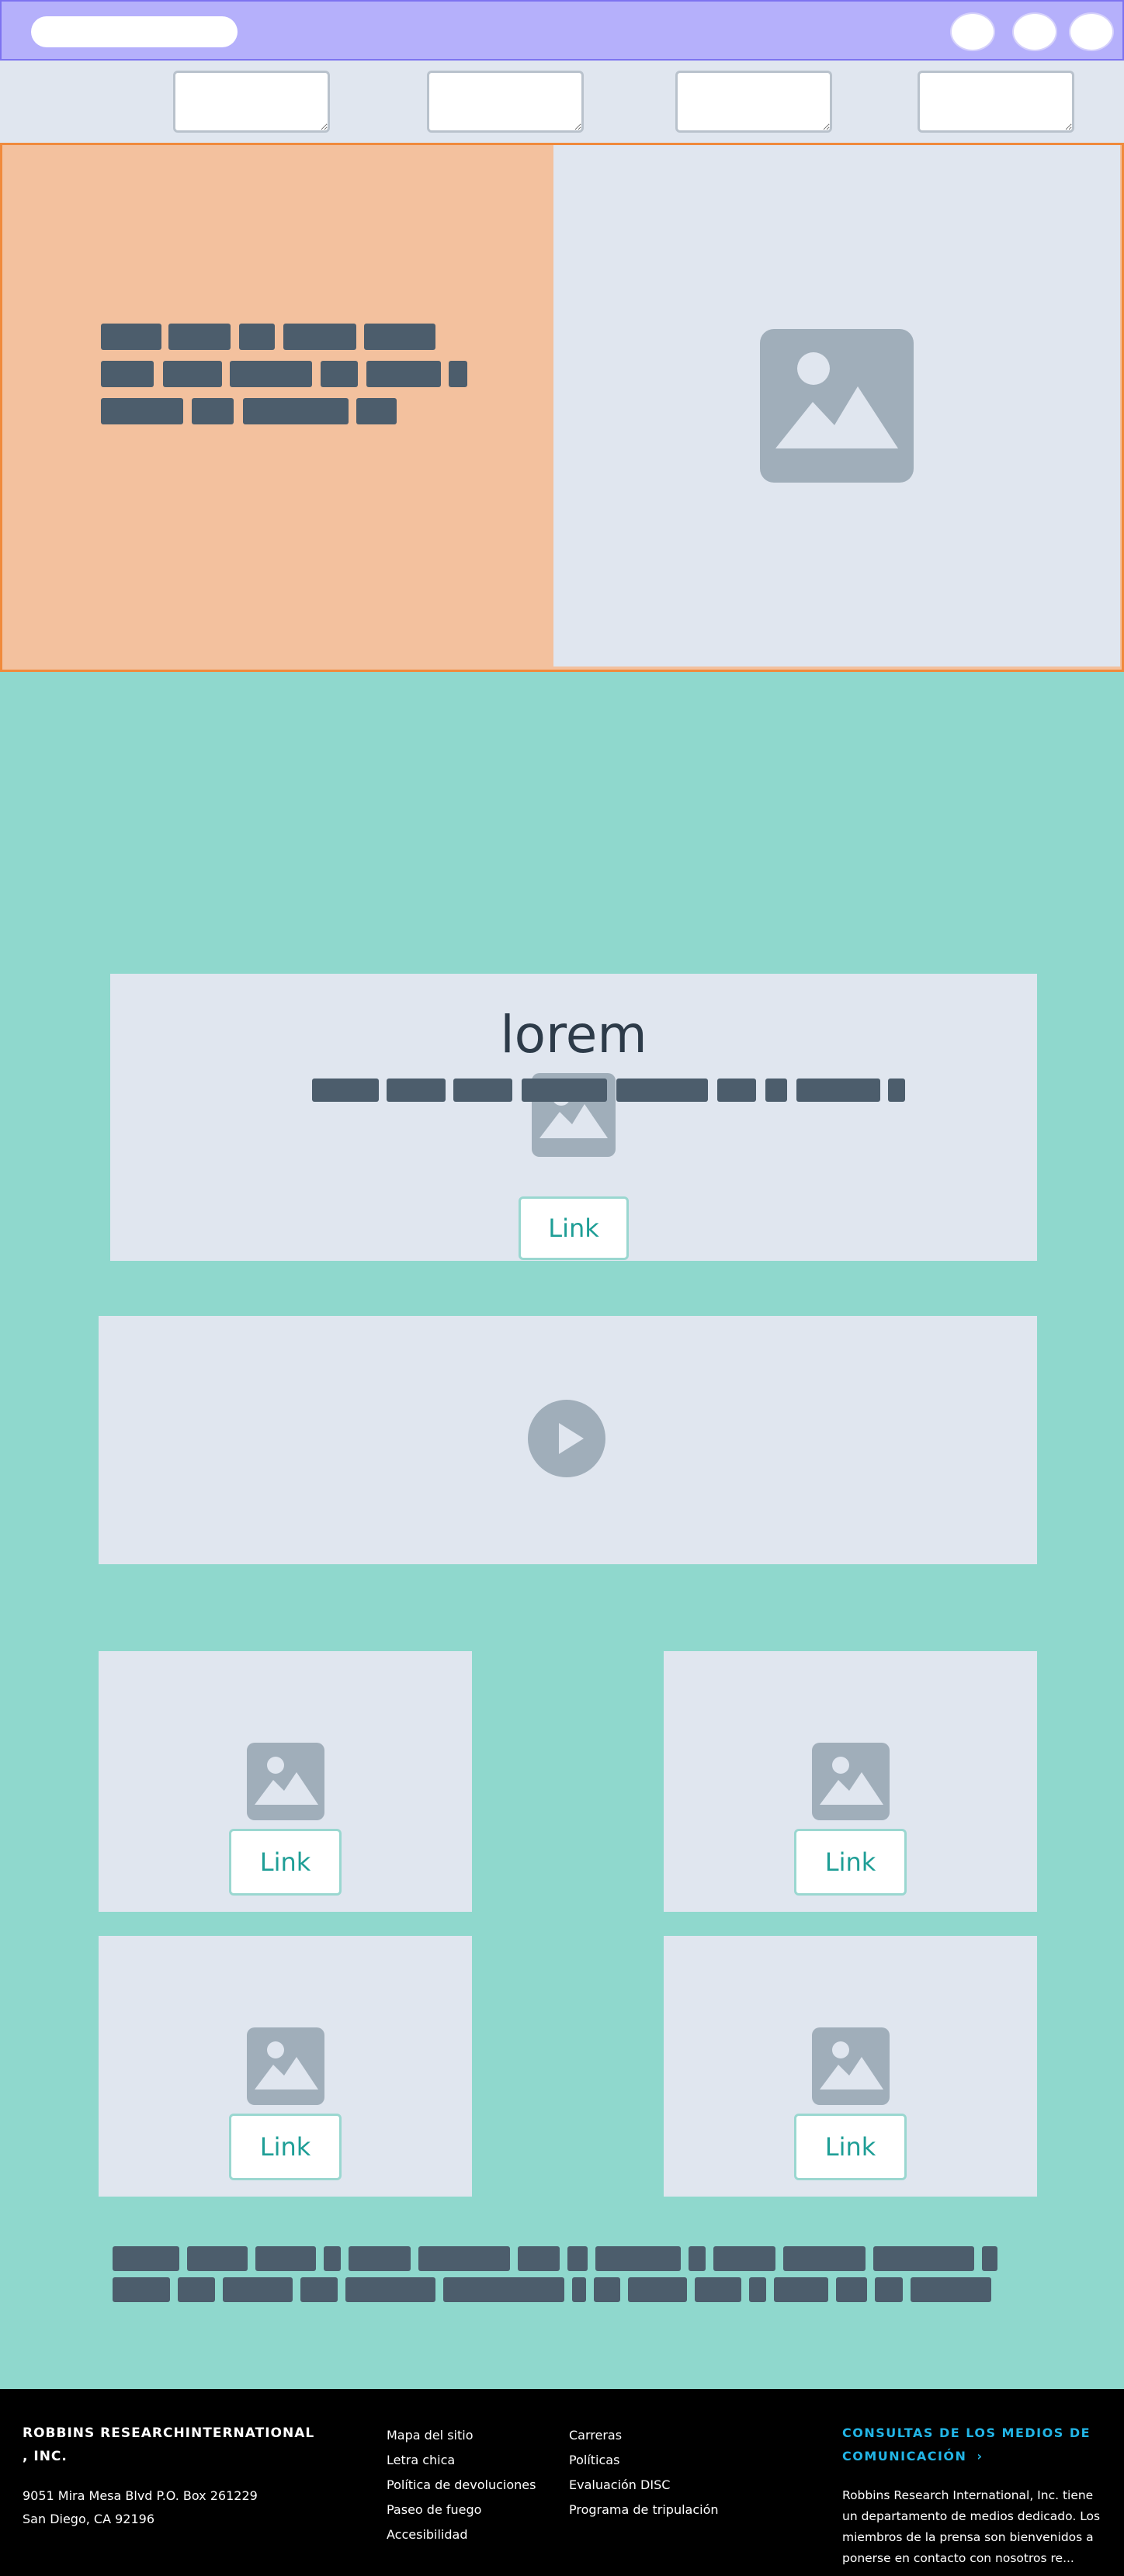 The width and height of the screenshot is (1124, 2576). Describe the element at coordinates (980, 2456) in the screenshot. I see `chevron-right-icon: ›` at that location.